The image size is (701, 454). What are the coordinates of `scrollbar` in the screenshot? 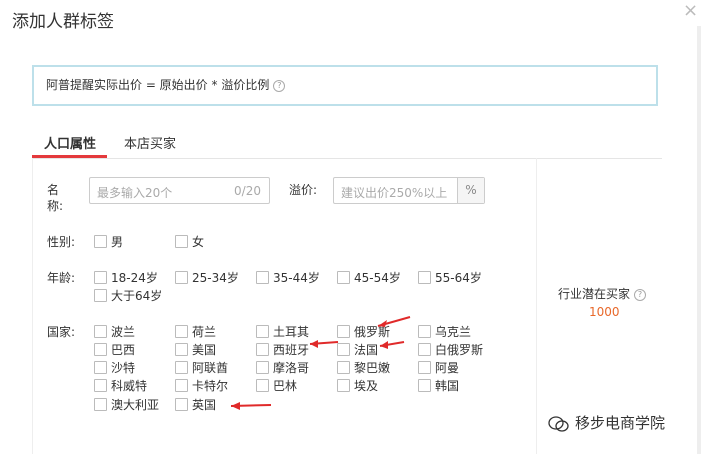 It's located at (699, 240).